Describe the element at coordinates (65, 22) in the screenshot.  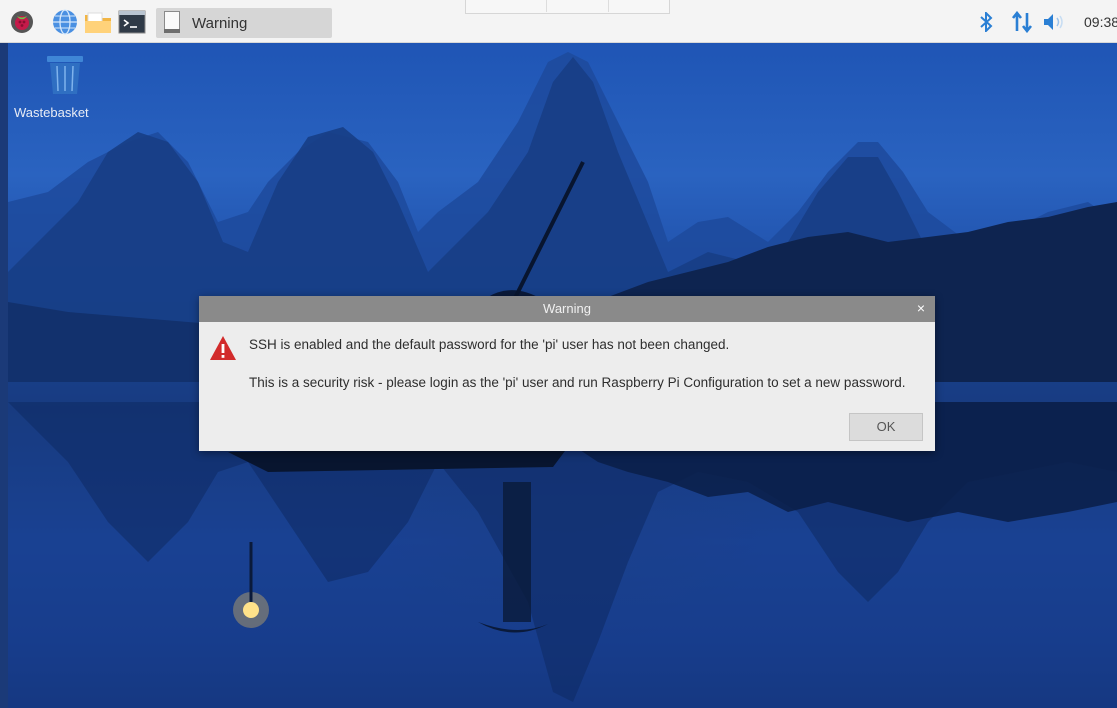
I see `web-browser-icon` at that location.